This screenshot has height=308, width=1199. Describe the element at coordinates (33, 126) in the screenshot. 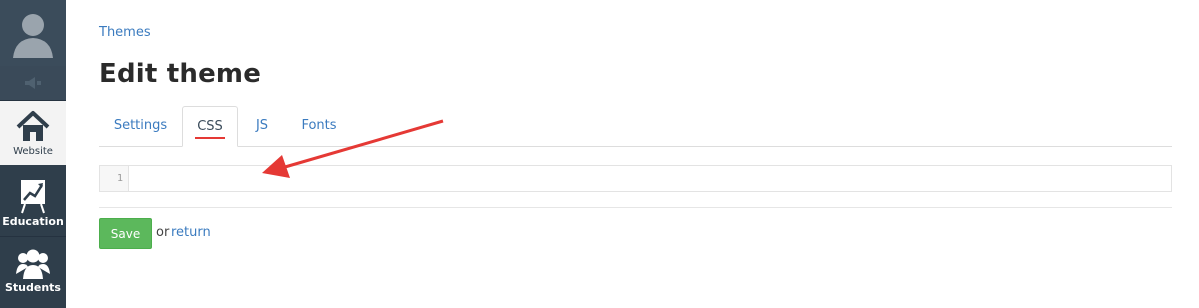

I see `home-icon` at that location.